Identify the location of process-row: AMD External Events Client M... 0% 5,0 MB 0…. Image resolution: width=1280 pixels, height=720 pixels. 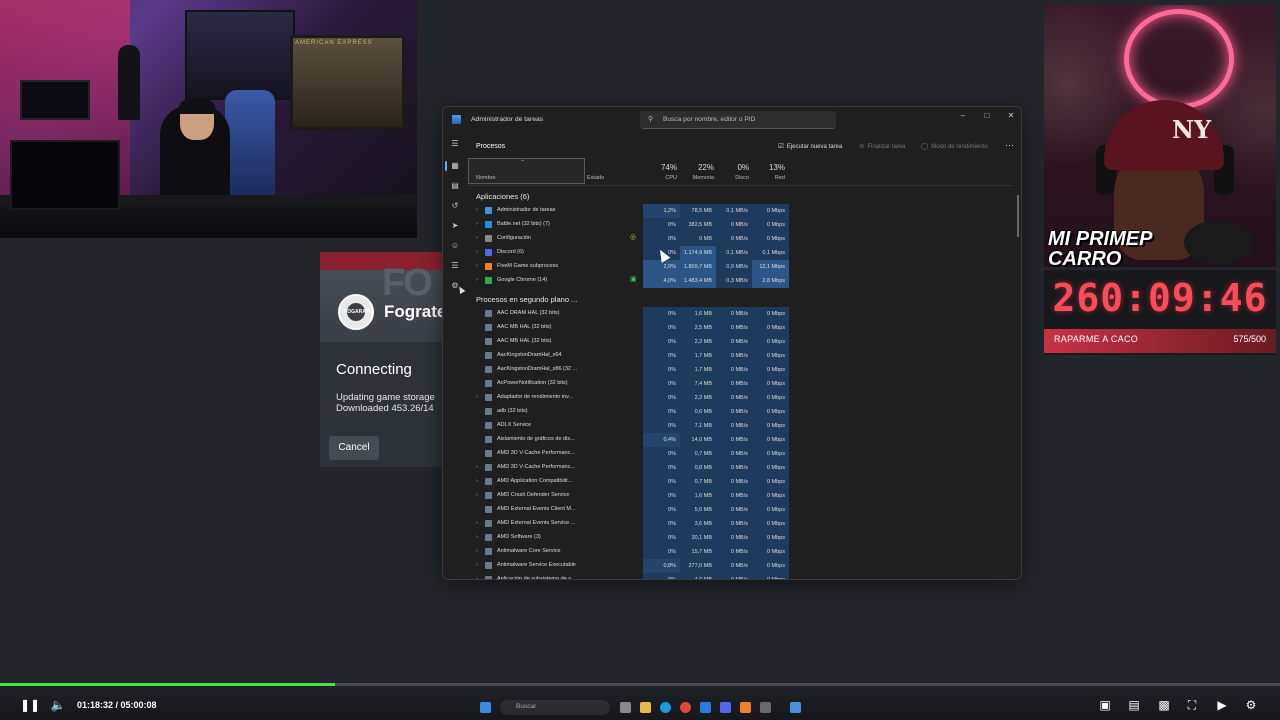
(740, 510).